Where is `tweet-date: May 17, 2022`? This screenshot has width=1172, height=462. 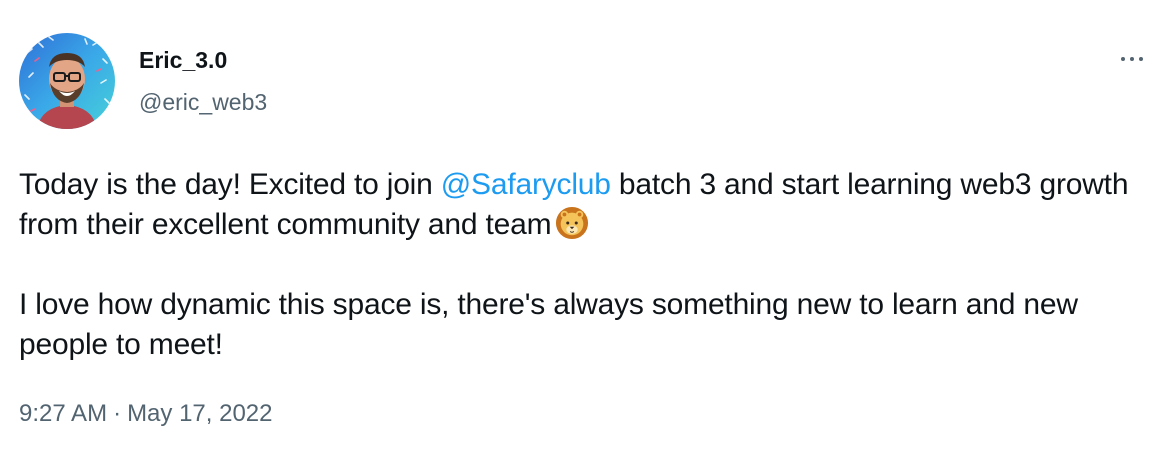
tweet-date: May 17, 2022 is located at coordinates (200, 413).